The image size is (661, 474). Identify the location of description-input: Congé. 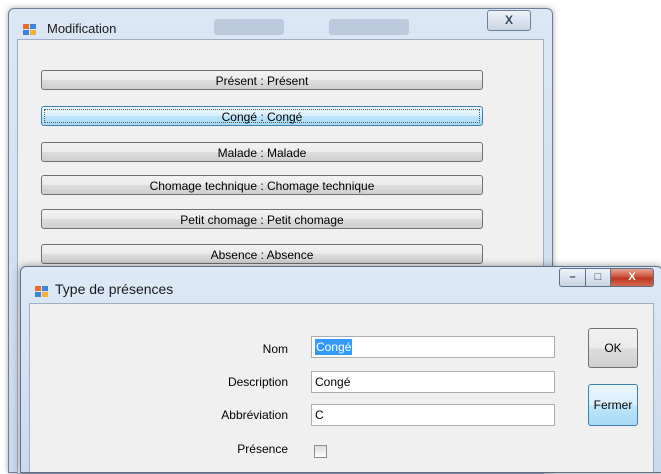
(433, 382).